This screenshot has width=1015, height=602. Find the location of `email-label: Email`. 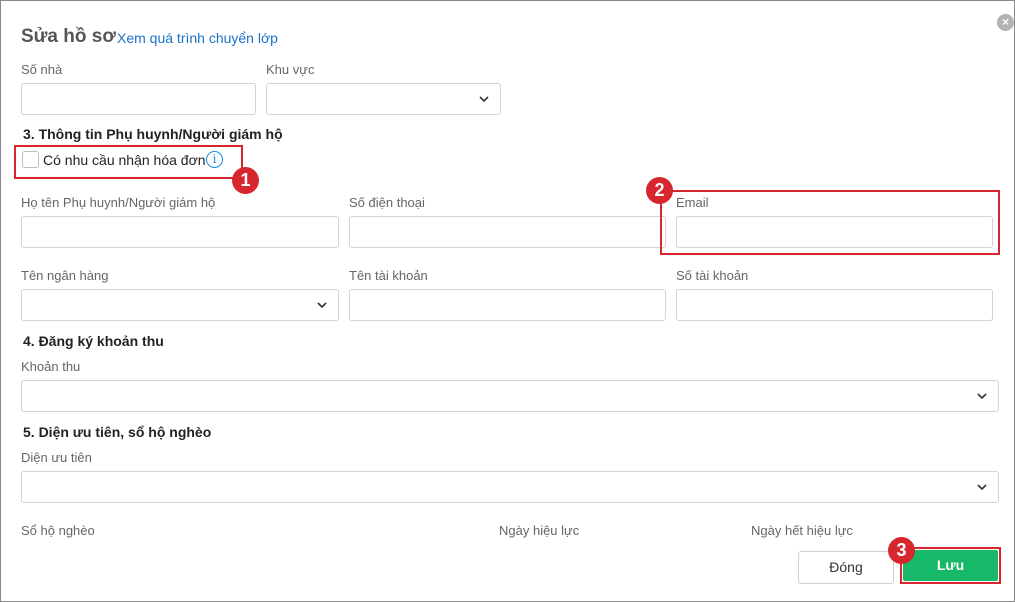

email-label: Email is located at coordinates (692, 202).